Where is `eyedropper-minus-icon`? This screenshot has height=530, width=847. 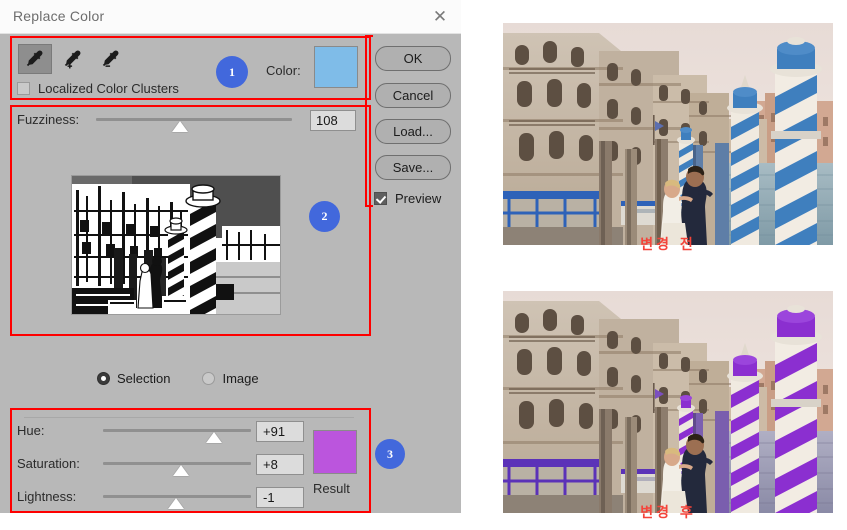 eyedropper-minus-icon is located at coordinates (111, 59).